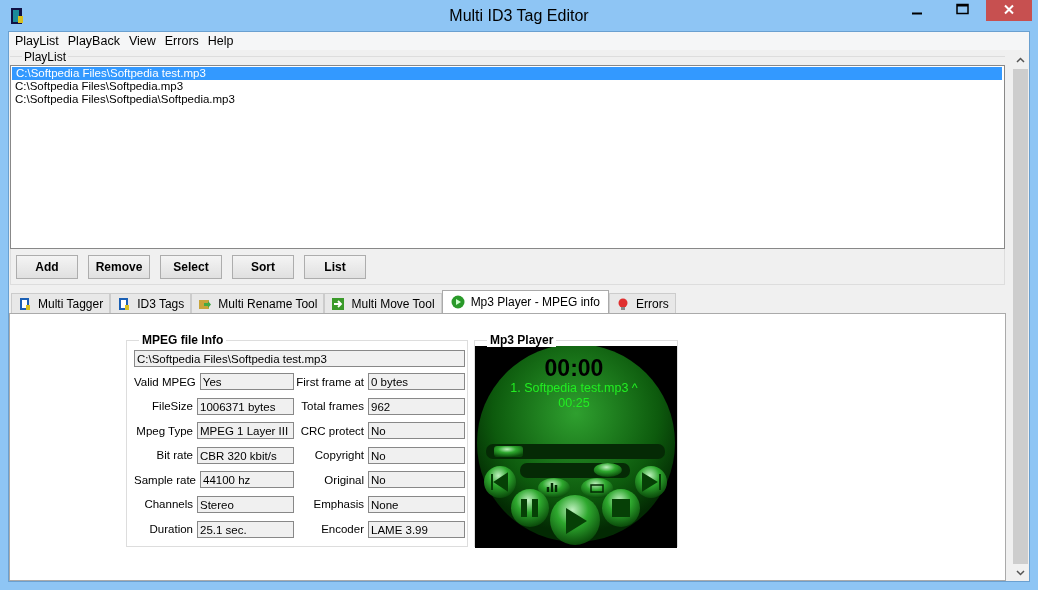 The width and height of the screenshot is (1038, 590). Describe the element at coordinates (165, 479) in the screenshot. I see `field-label: Sample rate` at that location.